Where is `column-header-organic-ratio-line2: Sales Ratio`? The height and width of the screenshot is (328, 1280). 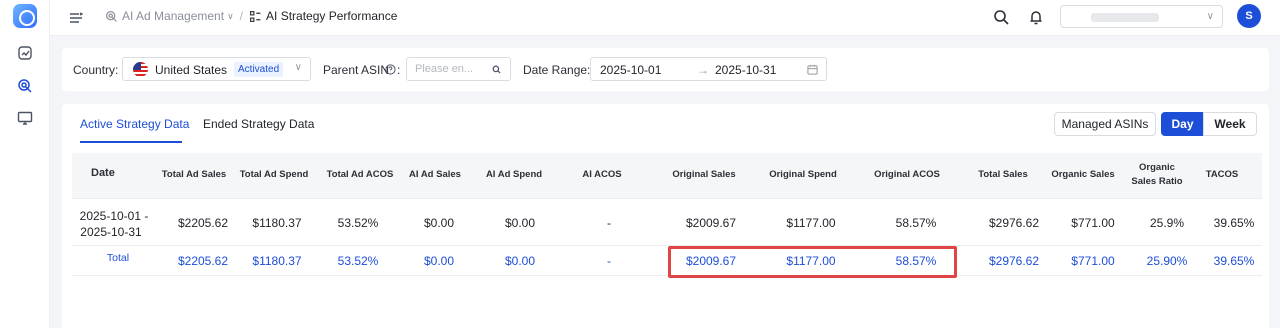 column-header-organic-ratio-line2: Sales Ratio is located at coordinates (1156, 181).